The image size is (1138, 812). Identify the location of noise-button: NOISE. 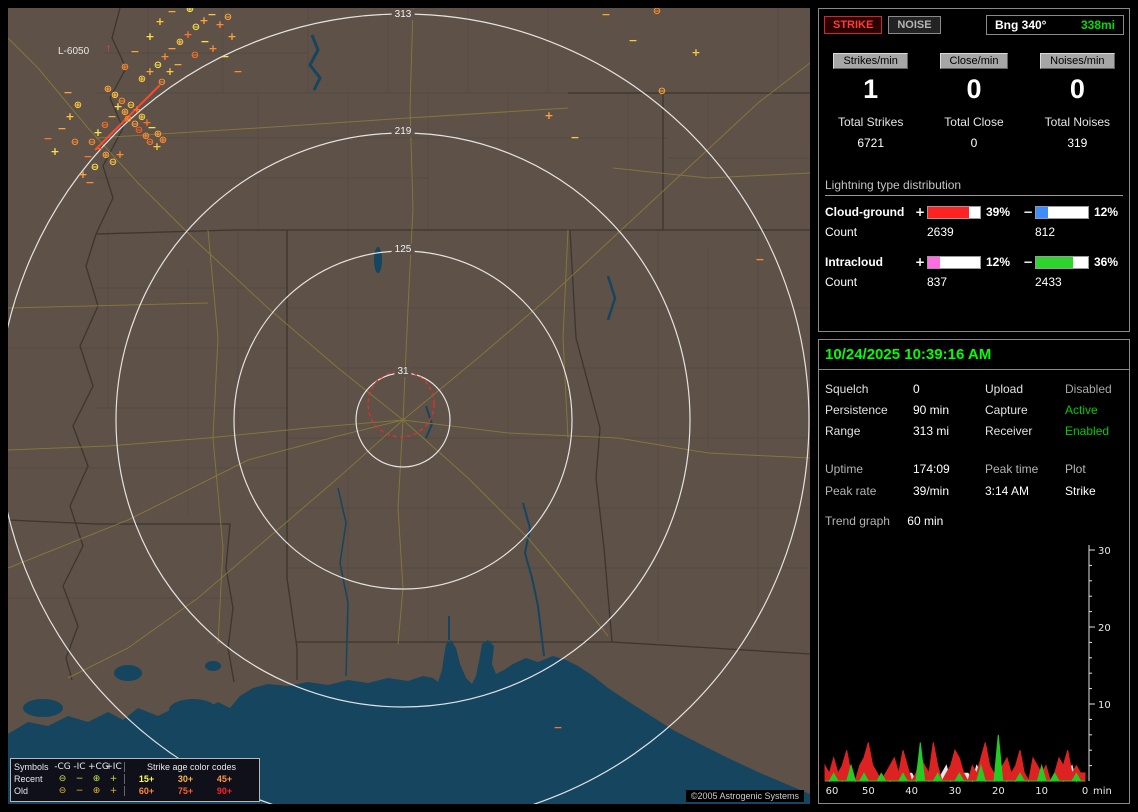
(914, 25).